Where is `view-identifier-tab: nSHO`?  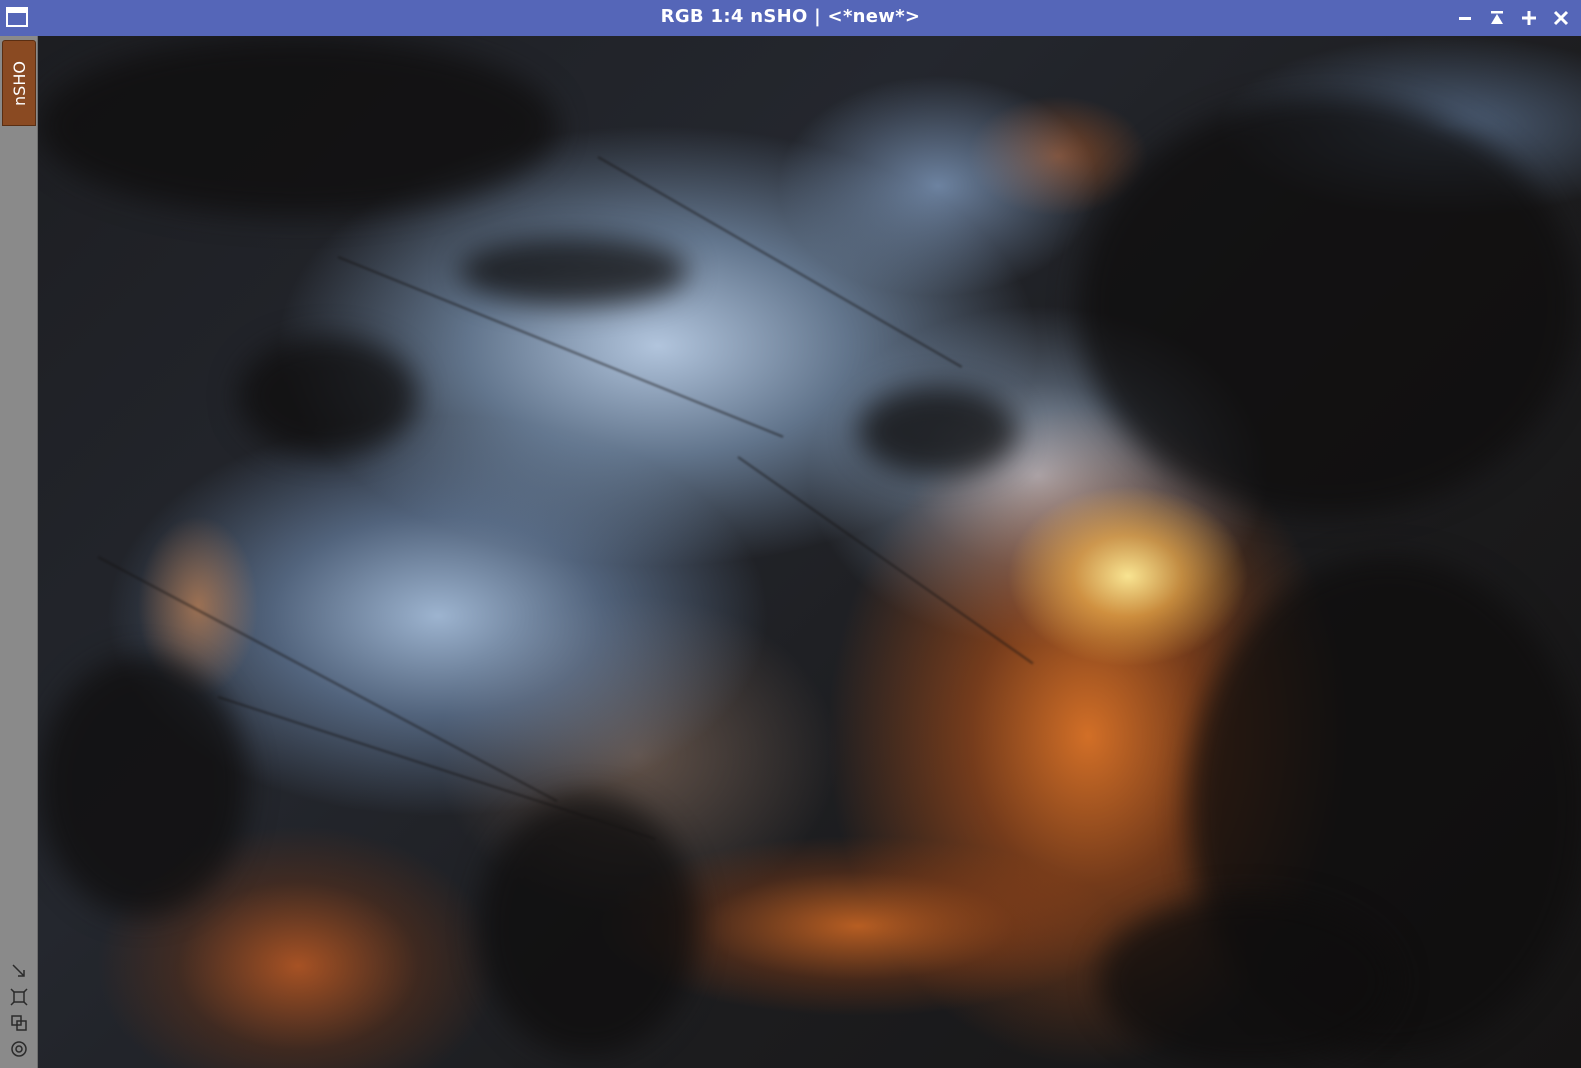 view-identifier-tab: nSHO is located at coordinates (19, 83).